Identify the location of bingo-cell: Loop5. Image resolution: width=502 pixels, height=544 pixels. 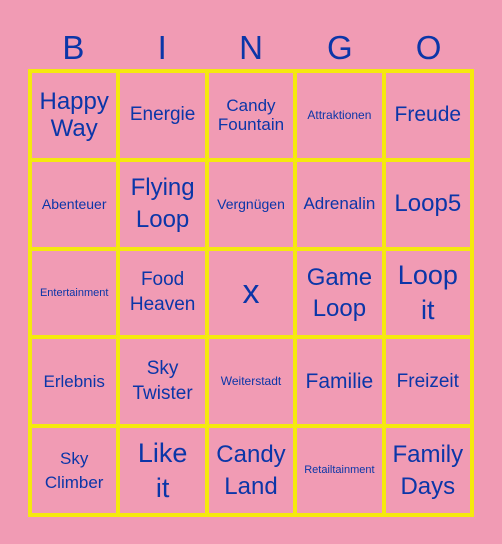
(427, 204).